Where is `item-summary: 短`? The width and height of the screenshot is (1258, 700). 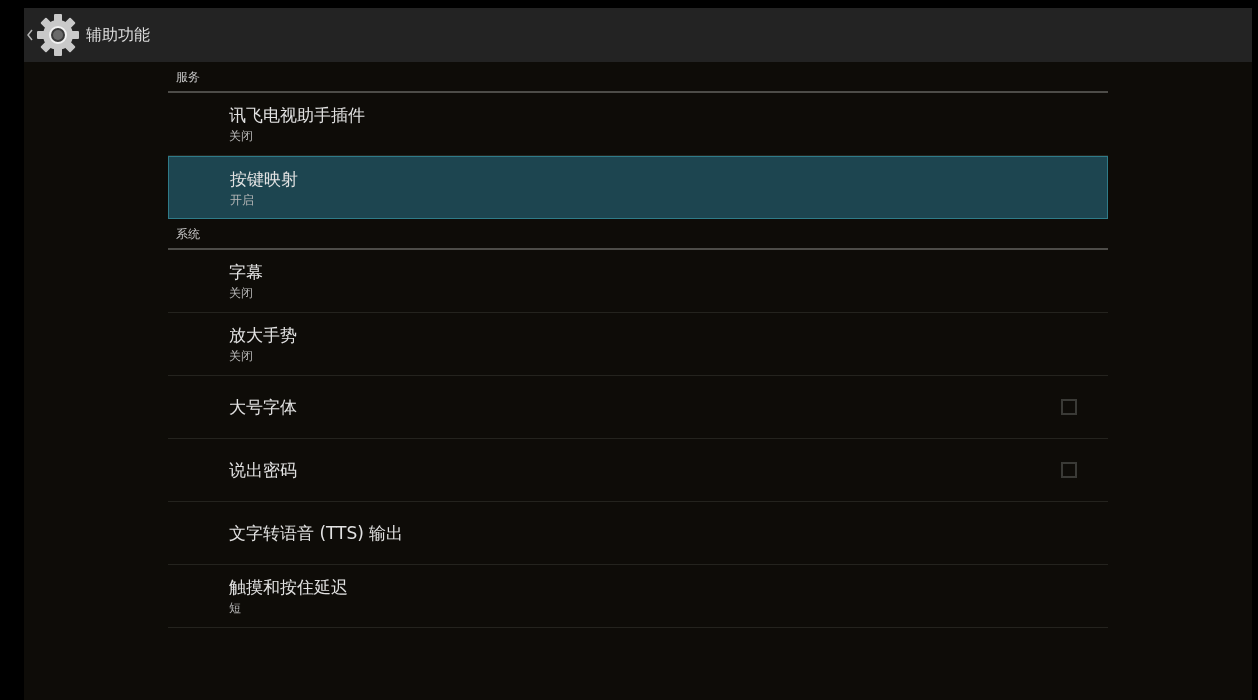
item-summary: 短 is located at coordinates (235, 608).